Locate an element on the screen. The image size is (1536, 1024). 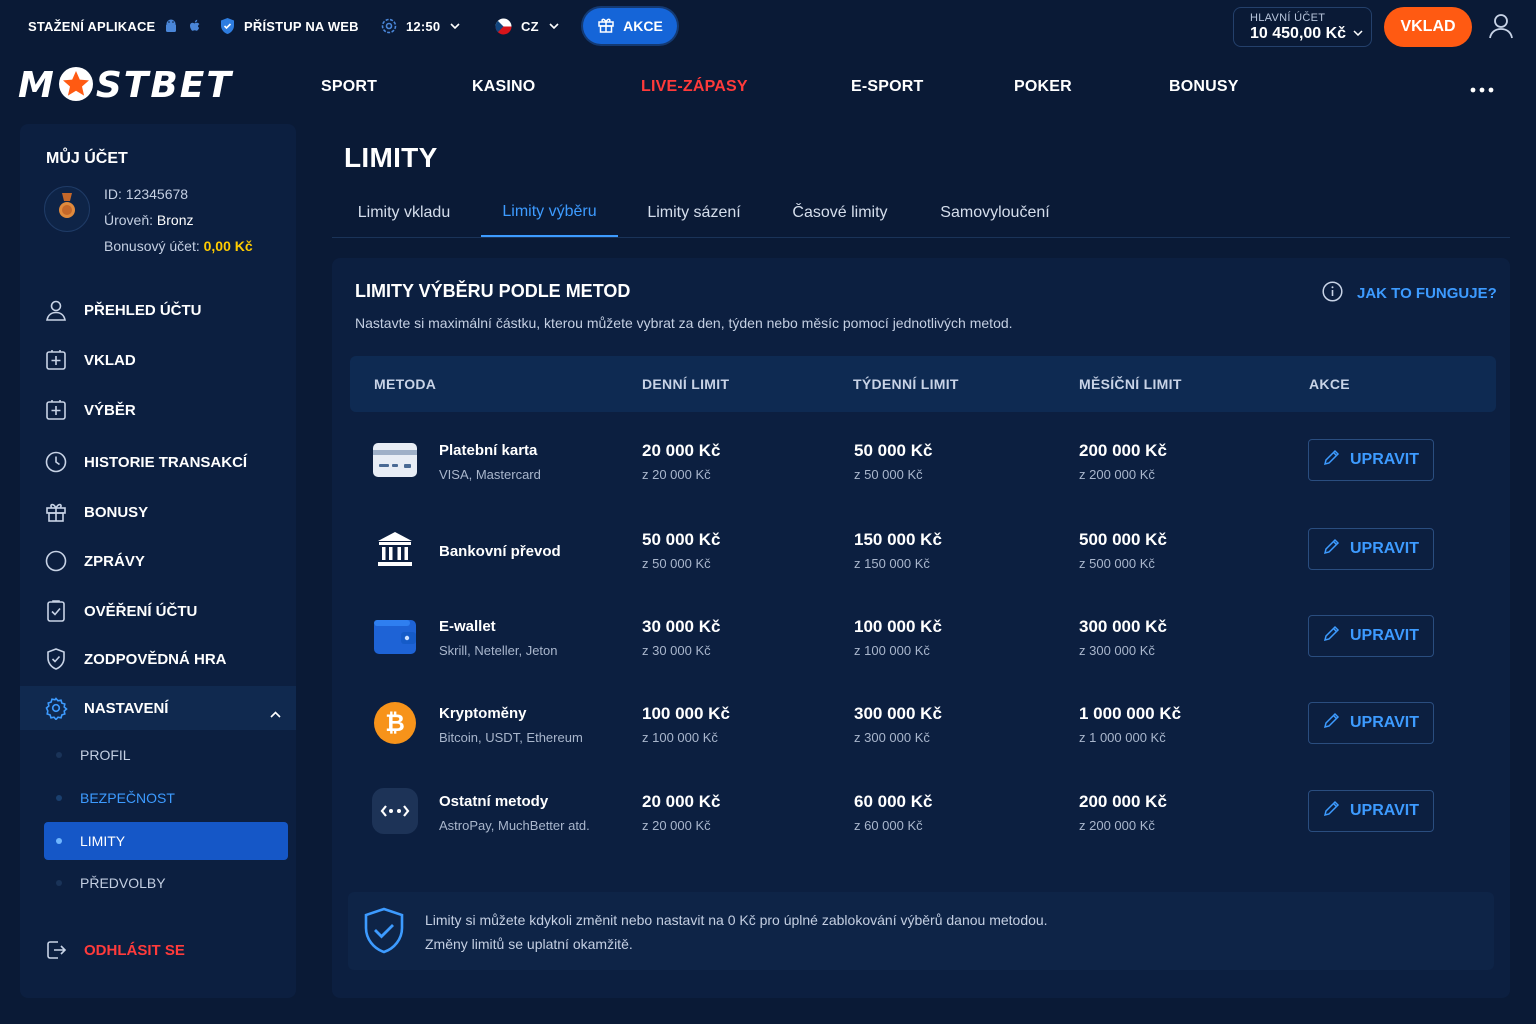
method-sub: Skrill, Neteller, Jeton is located at coordinates (498, 650).